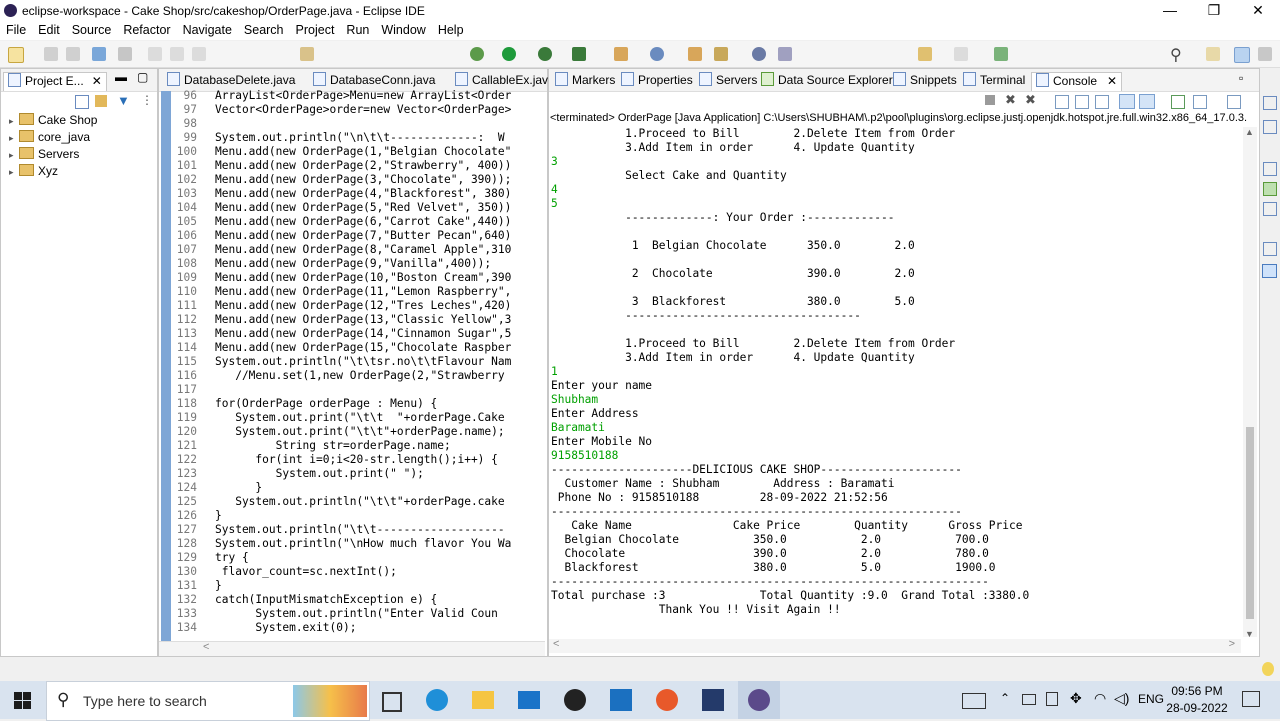 The width and height of the screenshot is (1280, 721). I want to click on menu-project: Project, so click(315, 29).